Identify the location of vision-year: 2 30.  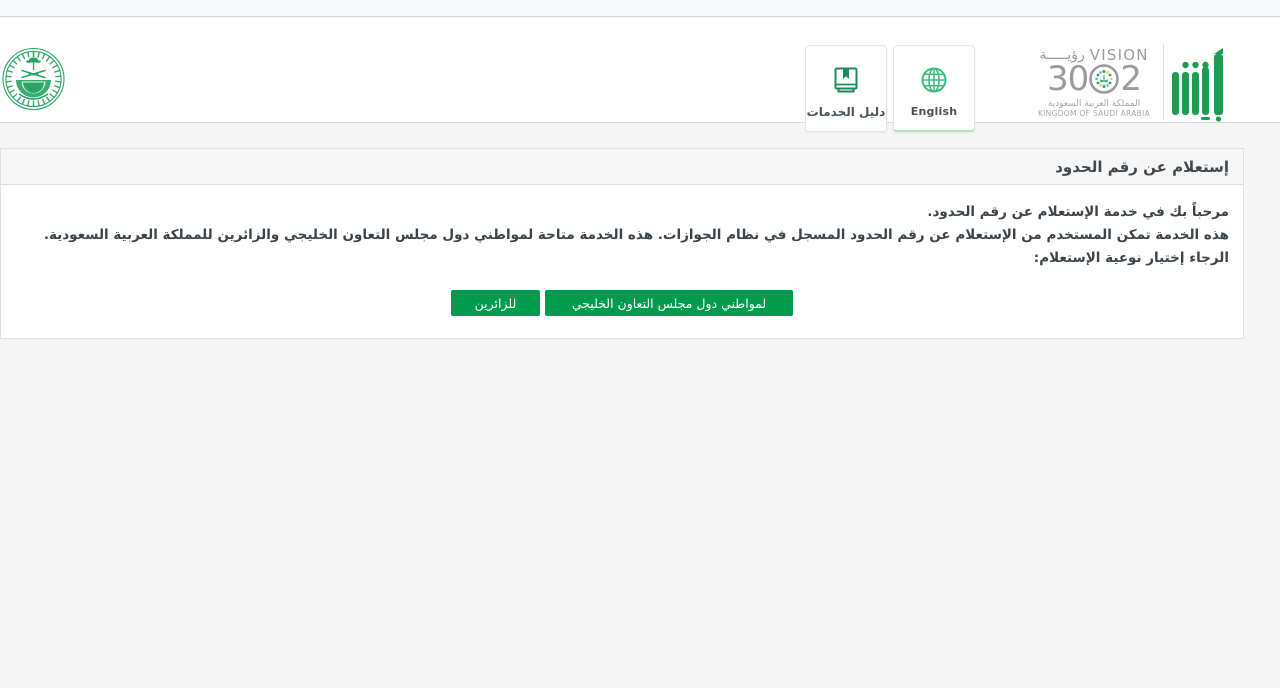
(1094, 79).